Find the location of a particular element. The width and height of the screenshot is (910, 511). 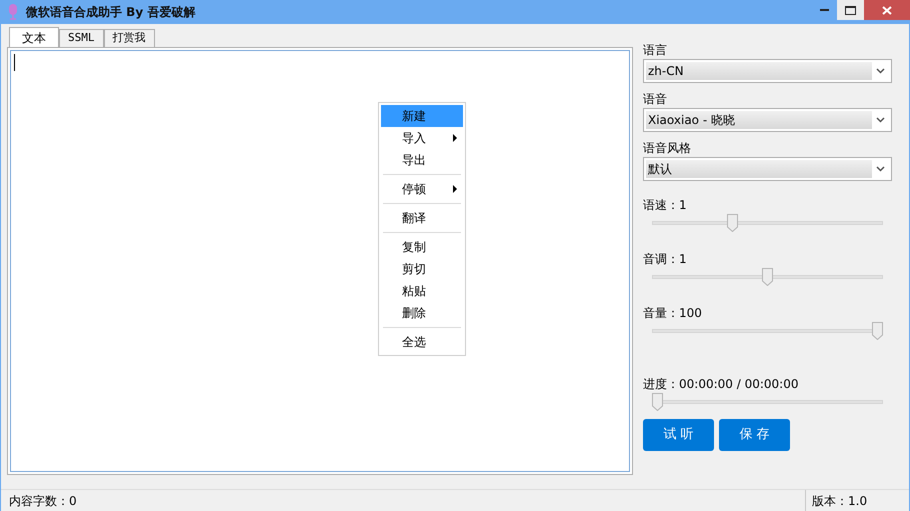

field-label: 语言 is located at coordinates (655, 50).